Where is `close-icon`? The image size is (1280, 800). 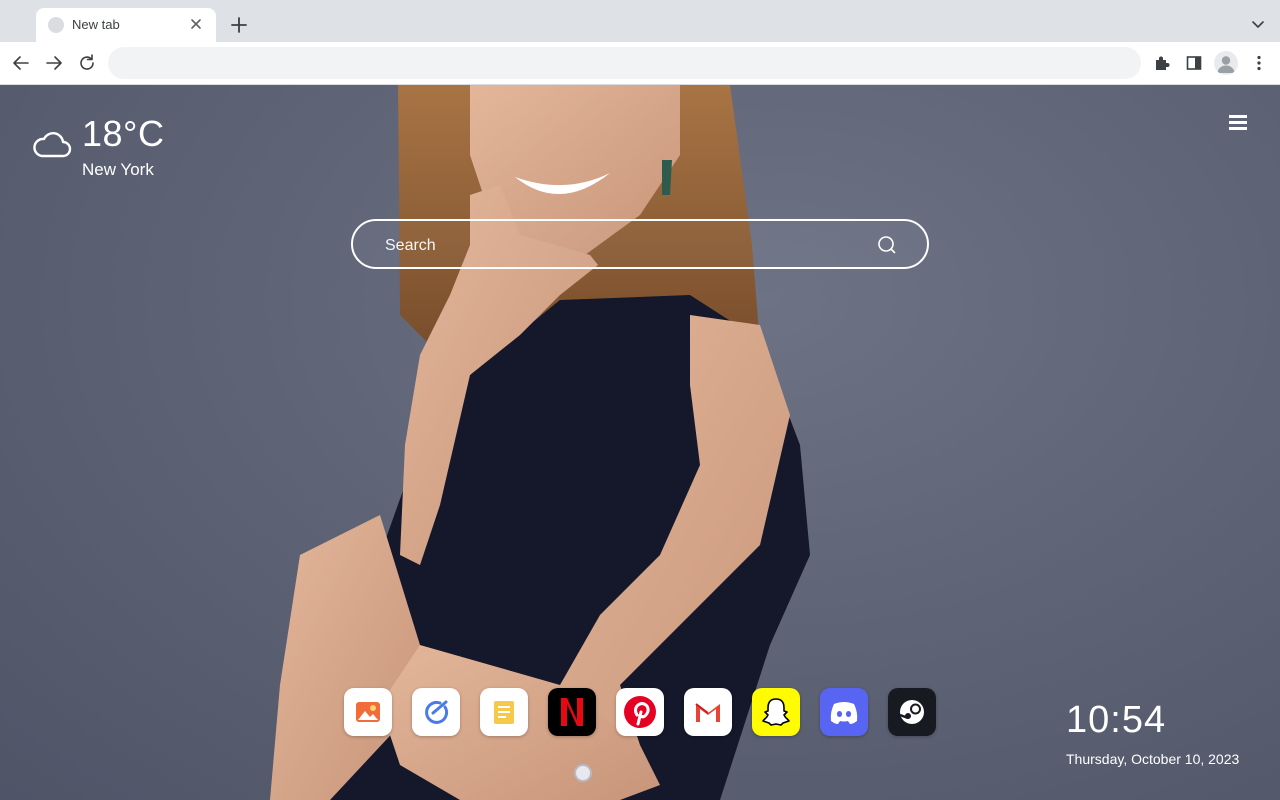 close-icon is located at coordinates (196, 24).